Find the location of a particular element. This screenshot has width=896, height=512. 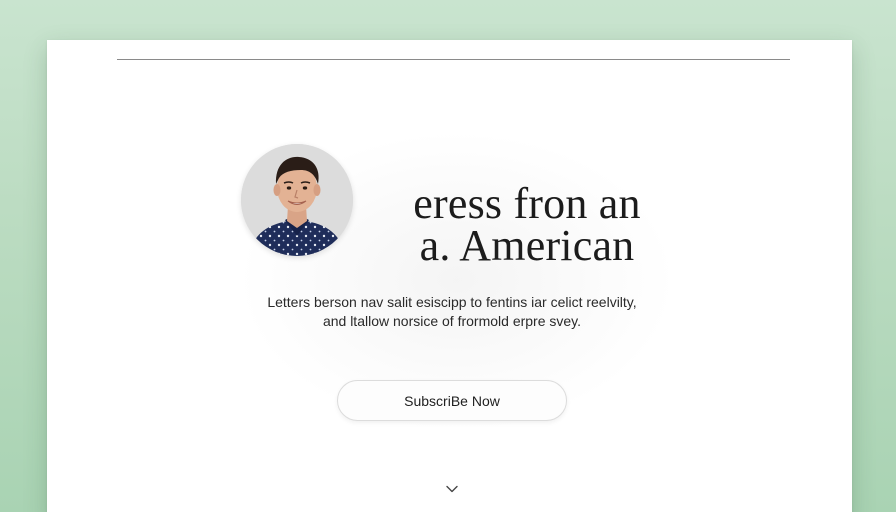

hero-headline: eress fron an a. American is located at coordinates (527, 224).